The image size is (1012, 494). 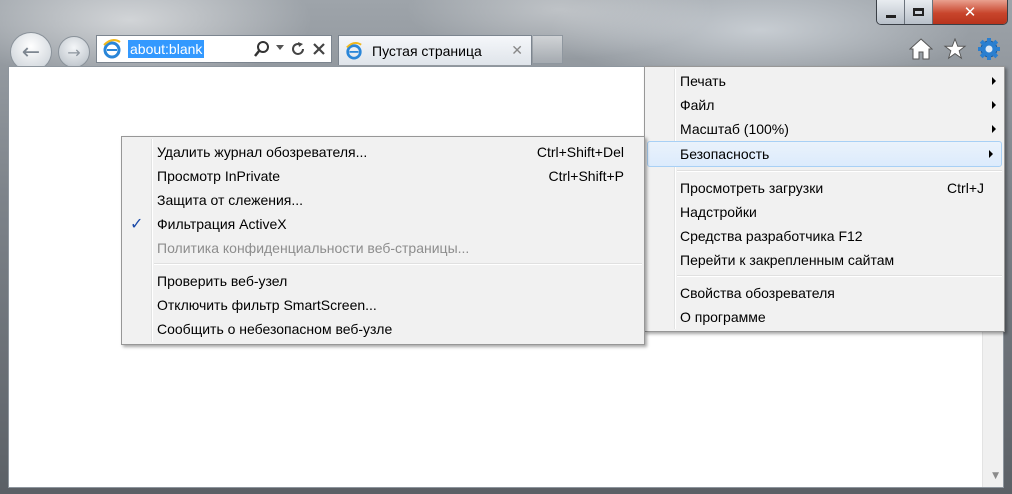 I want to click on menu-item-view-downloads: Просмотреть загрузки Ctrl+J, so click(x=824, y=188).